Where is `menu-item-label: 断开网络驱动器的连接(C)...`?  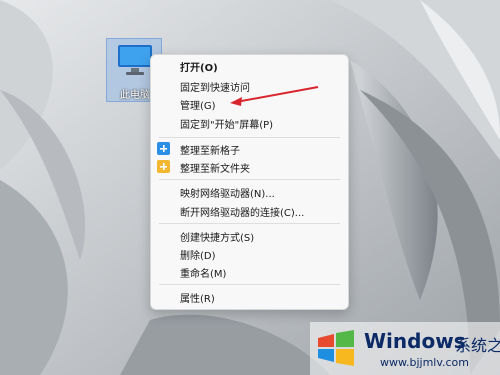 menu-item-label: 断开网络驱动器的连接(C)... is located at coordinates (242, 213).